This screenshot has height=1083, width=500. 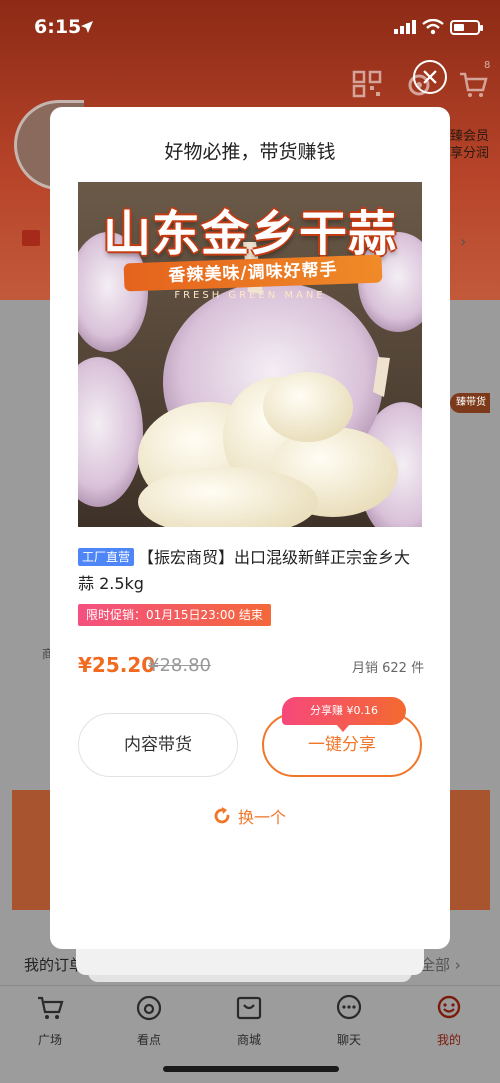 I want to click on status-time: 6:15, so click(x=58, y=27).